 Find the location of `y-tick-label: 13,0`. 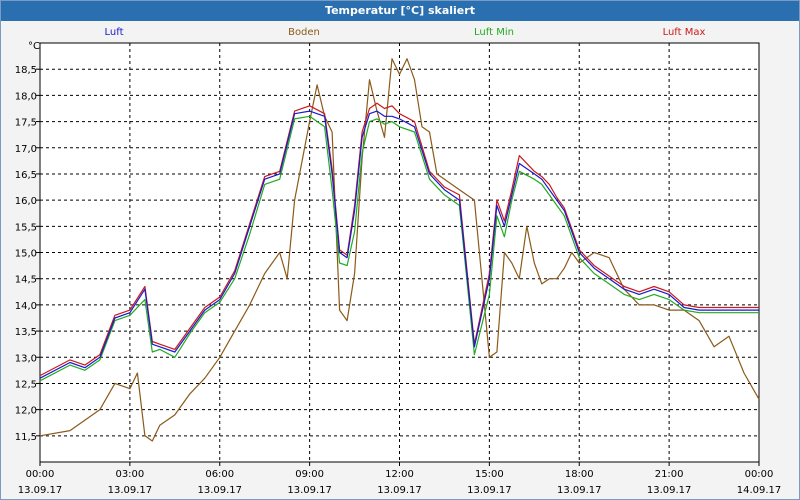

y-tick-label: 13,0 is located at coordinates (26, 358).